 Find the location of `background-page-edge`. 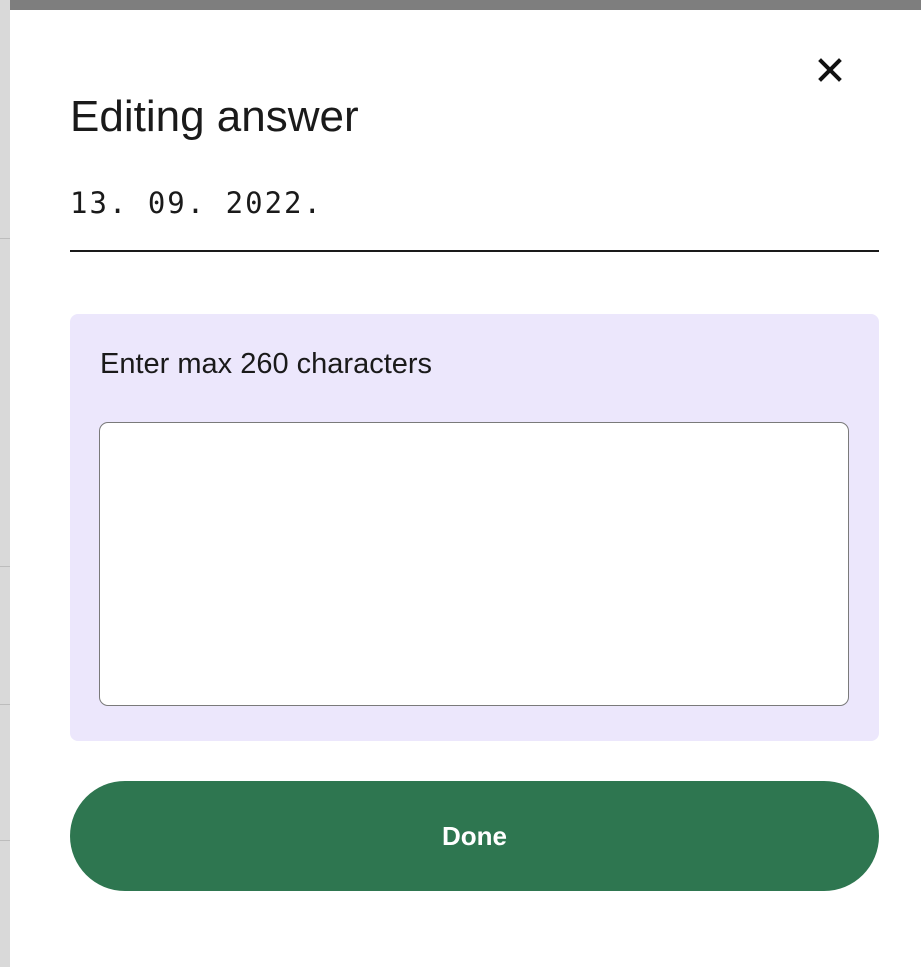

background-page-edge is located at coordinates (5, 483).